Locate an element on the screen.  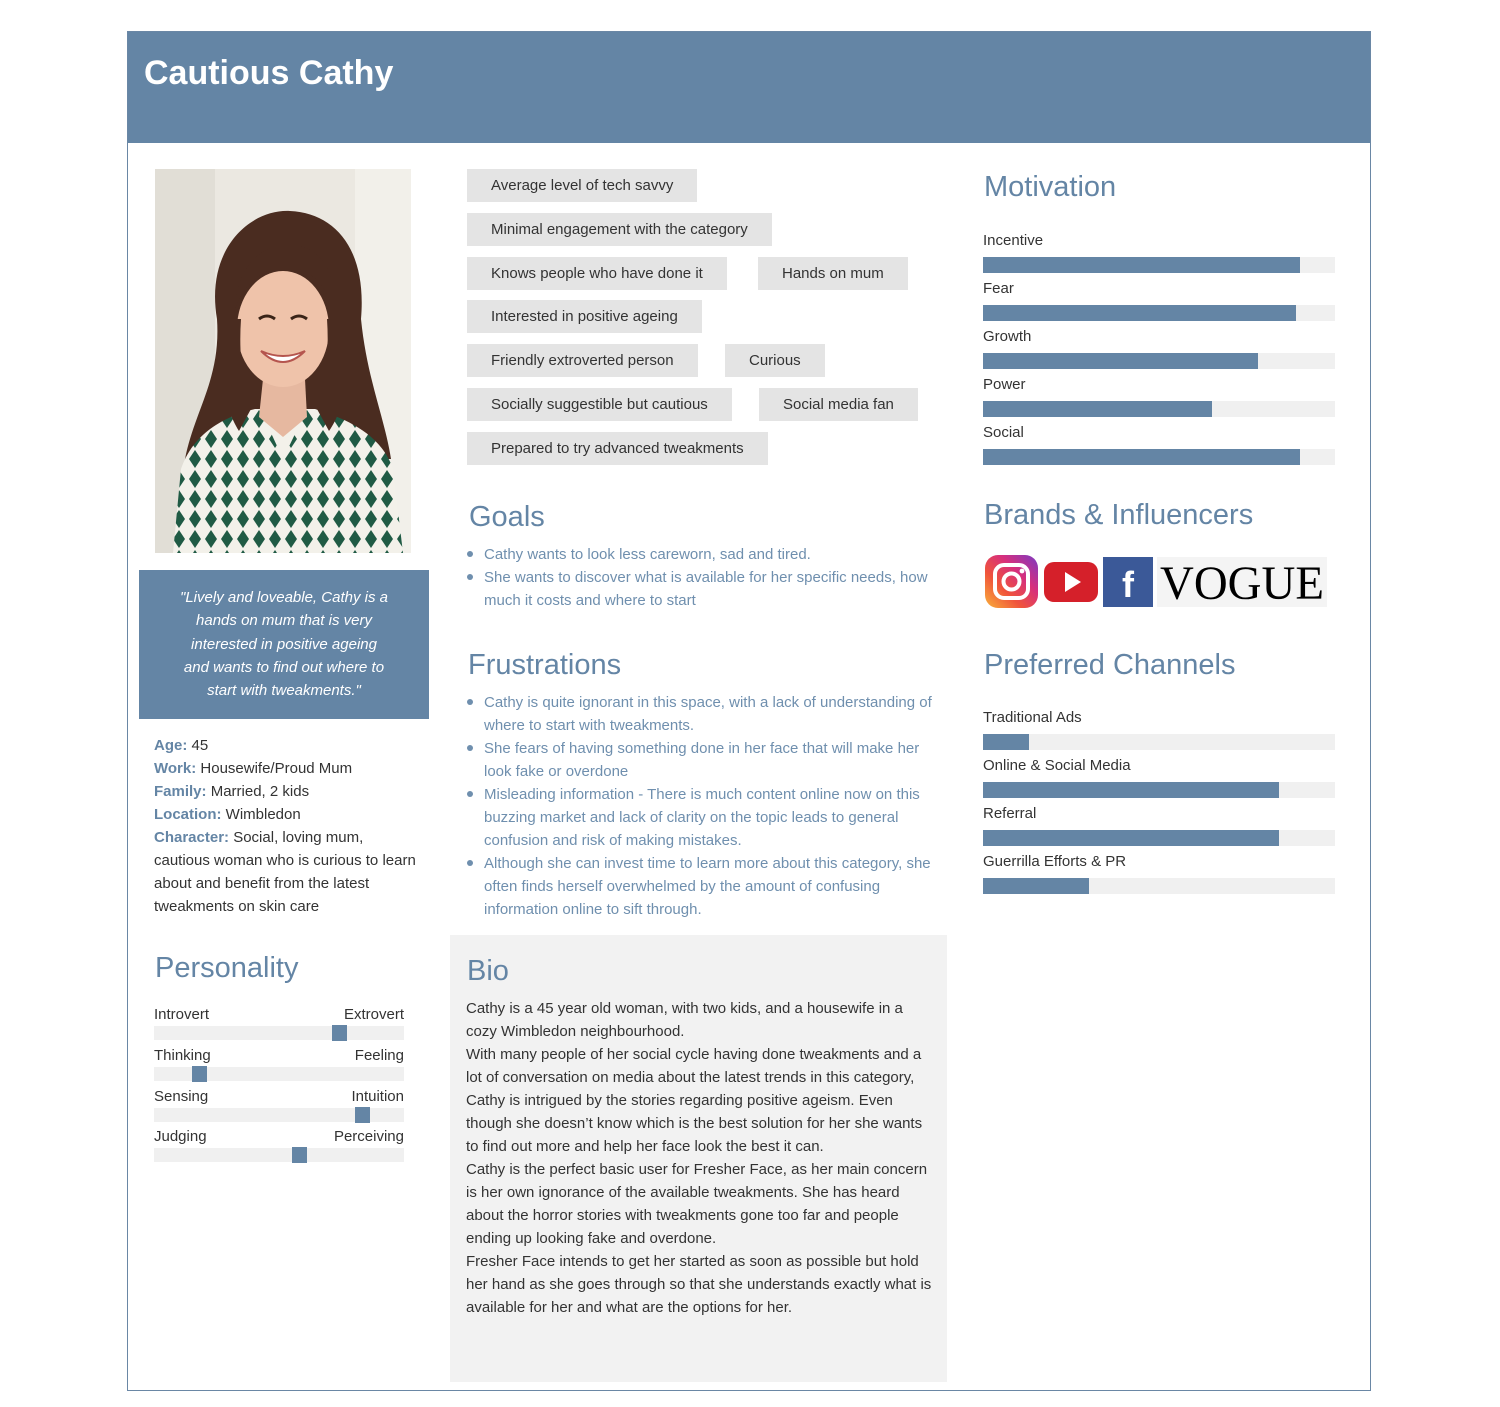
scale-left-label: Judging is located at coordinates (180, 1136).